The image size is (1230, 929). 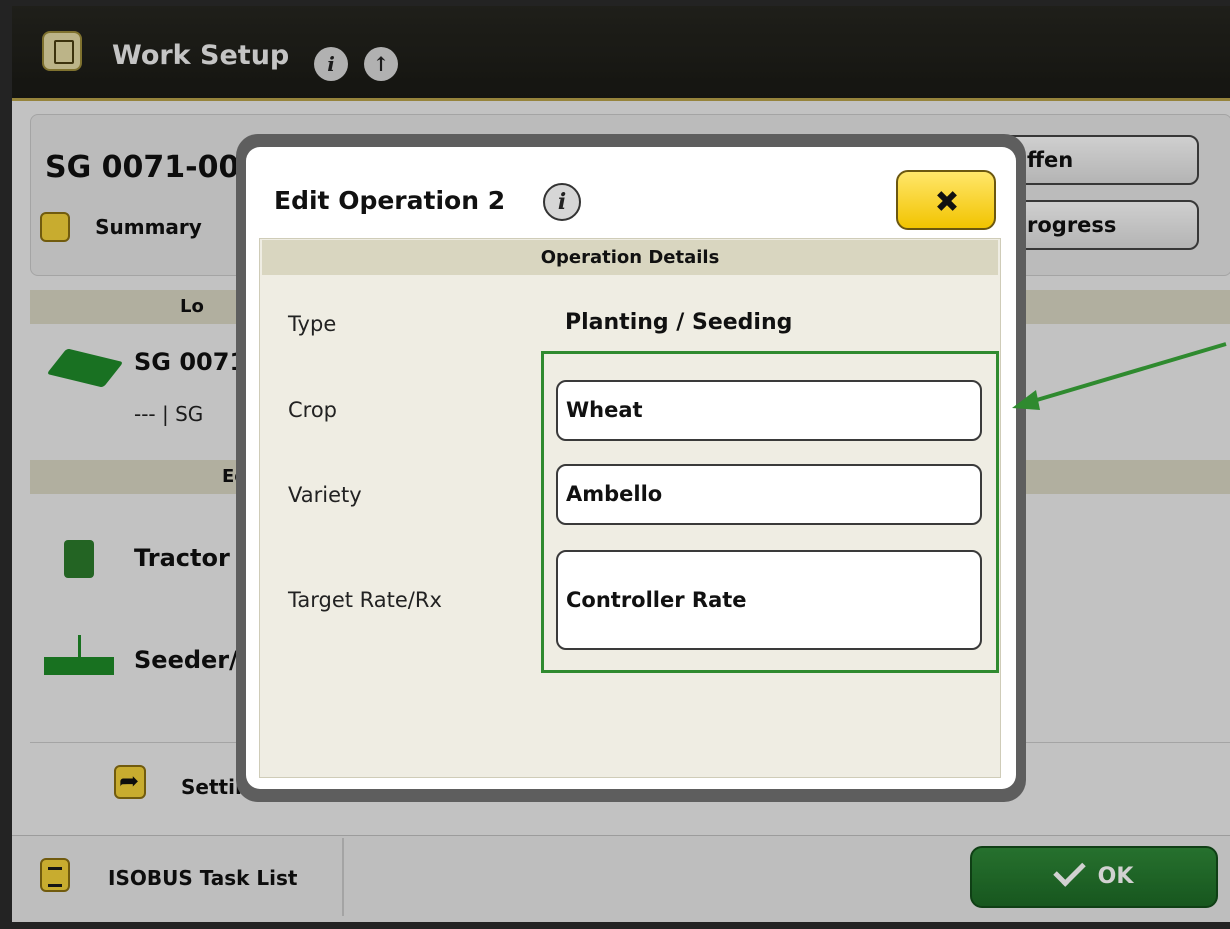 What do you see at coordinates (630, 257) in the screenshot?
I see `operation-details-header: Operation Details` at bounding box center [630, 257].